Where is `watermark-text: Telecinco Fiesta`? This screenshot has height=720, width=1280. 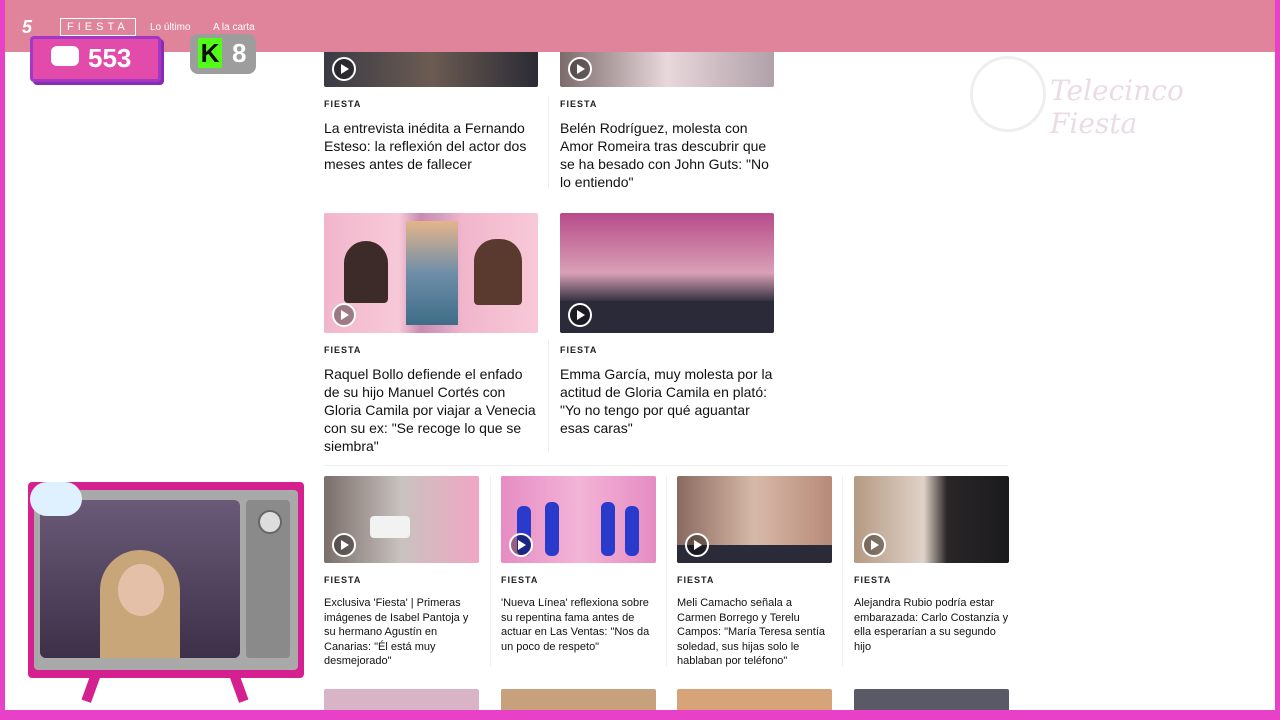
watermark-text: Telecinco Fiesta is located at coordinates (1117, 107).